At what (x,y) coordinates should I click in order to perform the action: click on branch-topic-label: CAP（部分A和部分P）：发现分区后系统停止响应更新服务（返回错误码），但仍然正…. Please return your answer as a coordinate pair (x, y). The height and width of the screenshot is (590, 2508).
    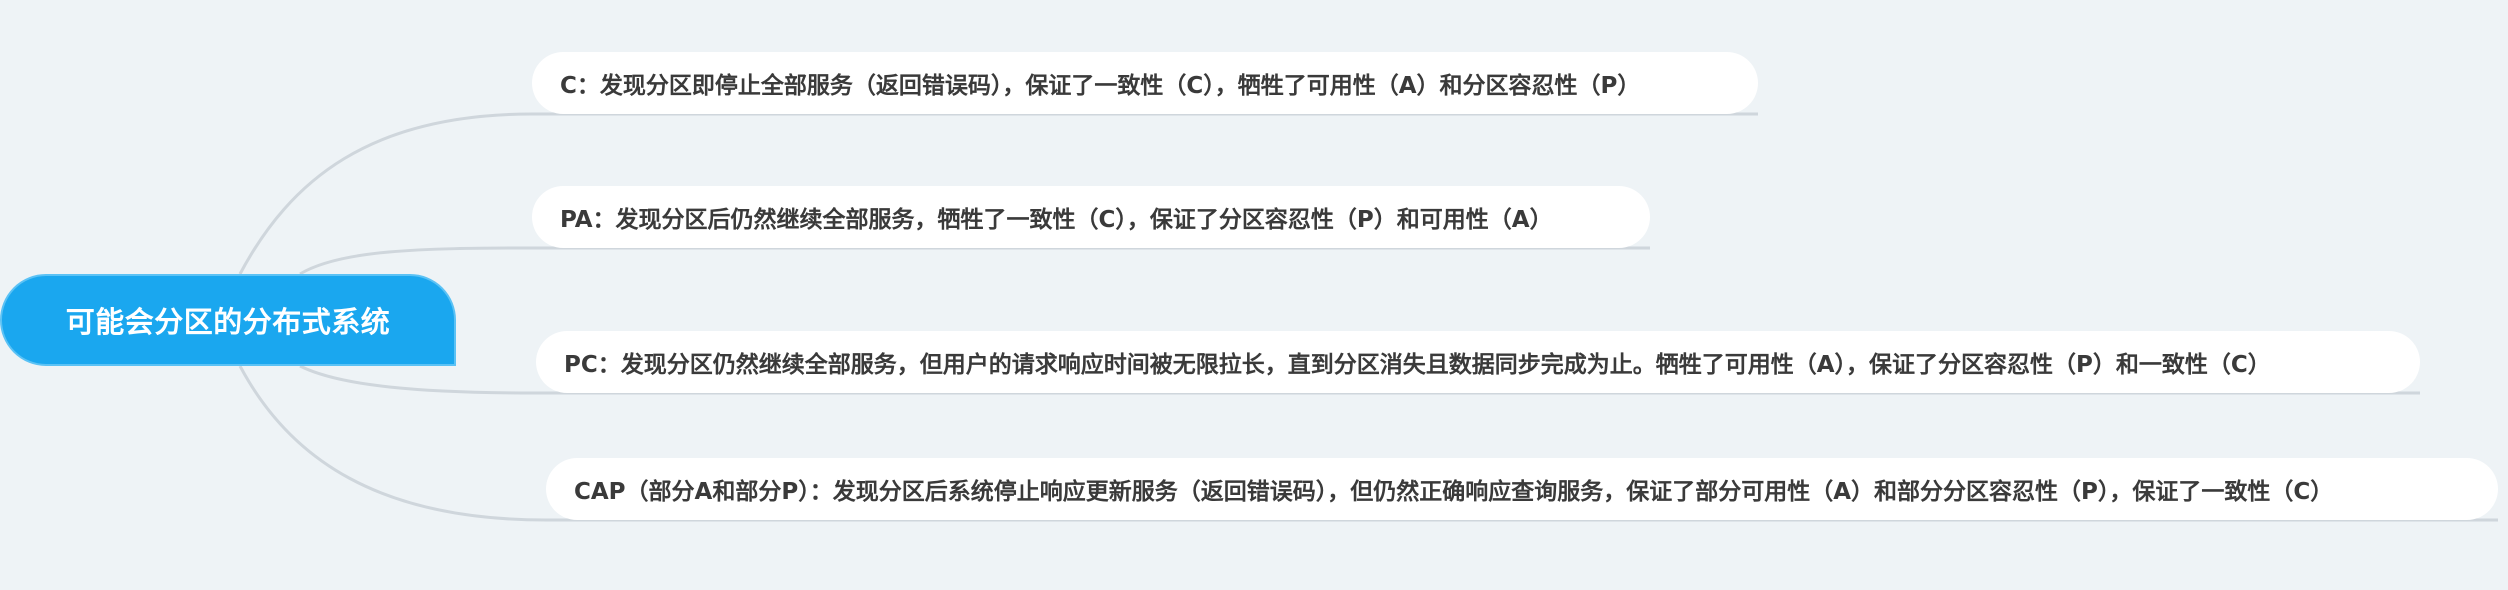
    Looking at the image, I should click on (1454, 492).